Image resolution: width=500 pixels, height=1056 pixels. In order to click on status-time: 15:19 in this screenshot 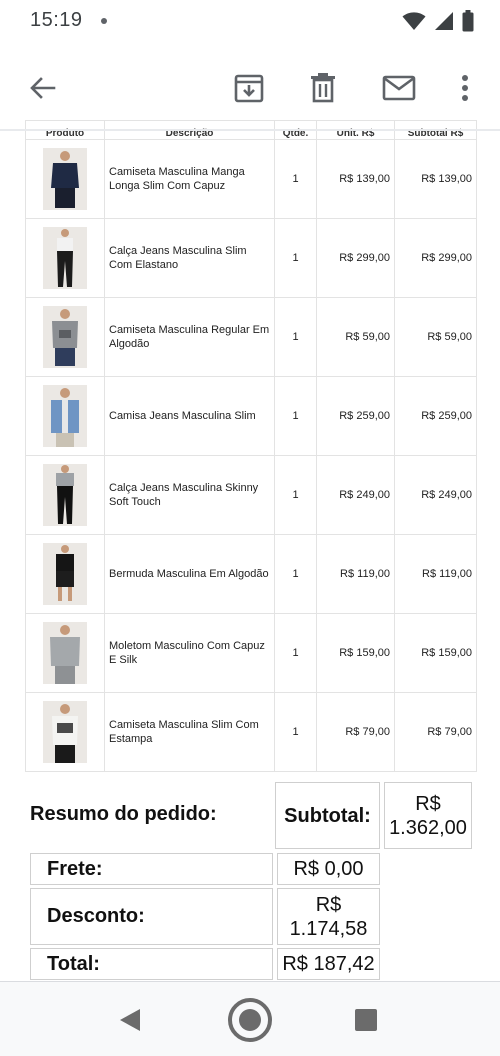, I will do `click(56, 20)`.